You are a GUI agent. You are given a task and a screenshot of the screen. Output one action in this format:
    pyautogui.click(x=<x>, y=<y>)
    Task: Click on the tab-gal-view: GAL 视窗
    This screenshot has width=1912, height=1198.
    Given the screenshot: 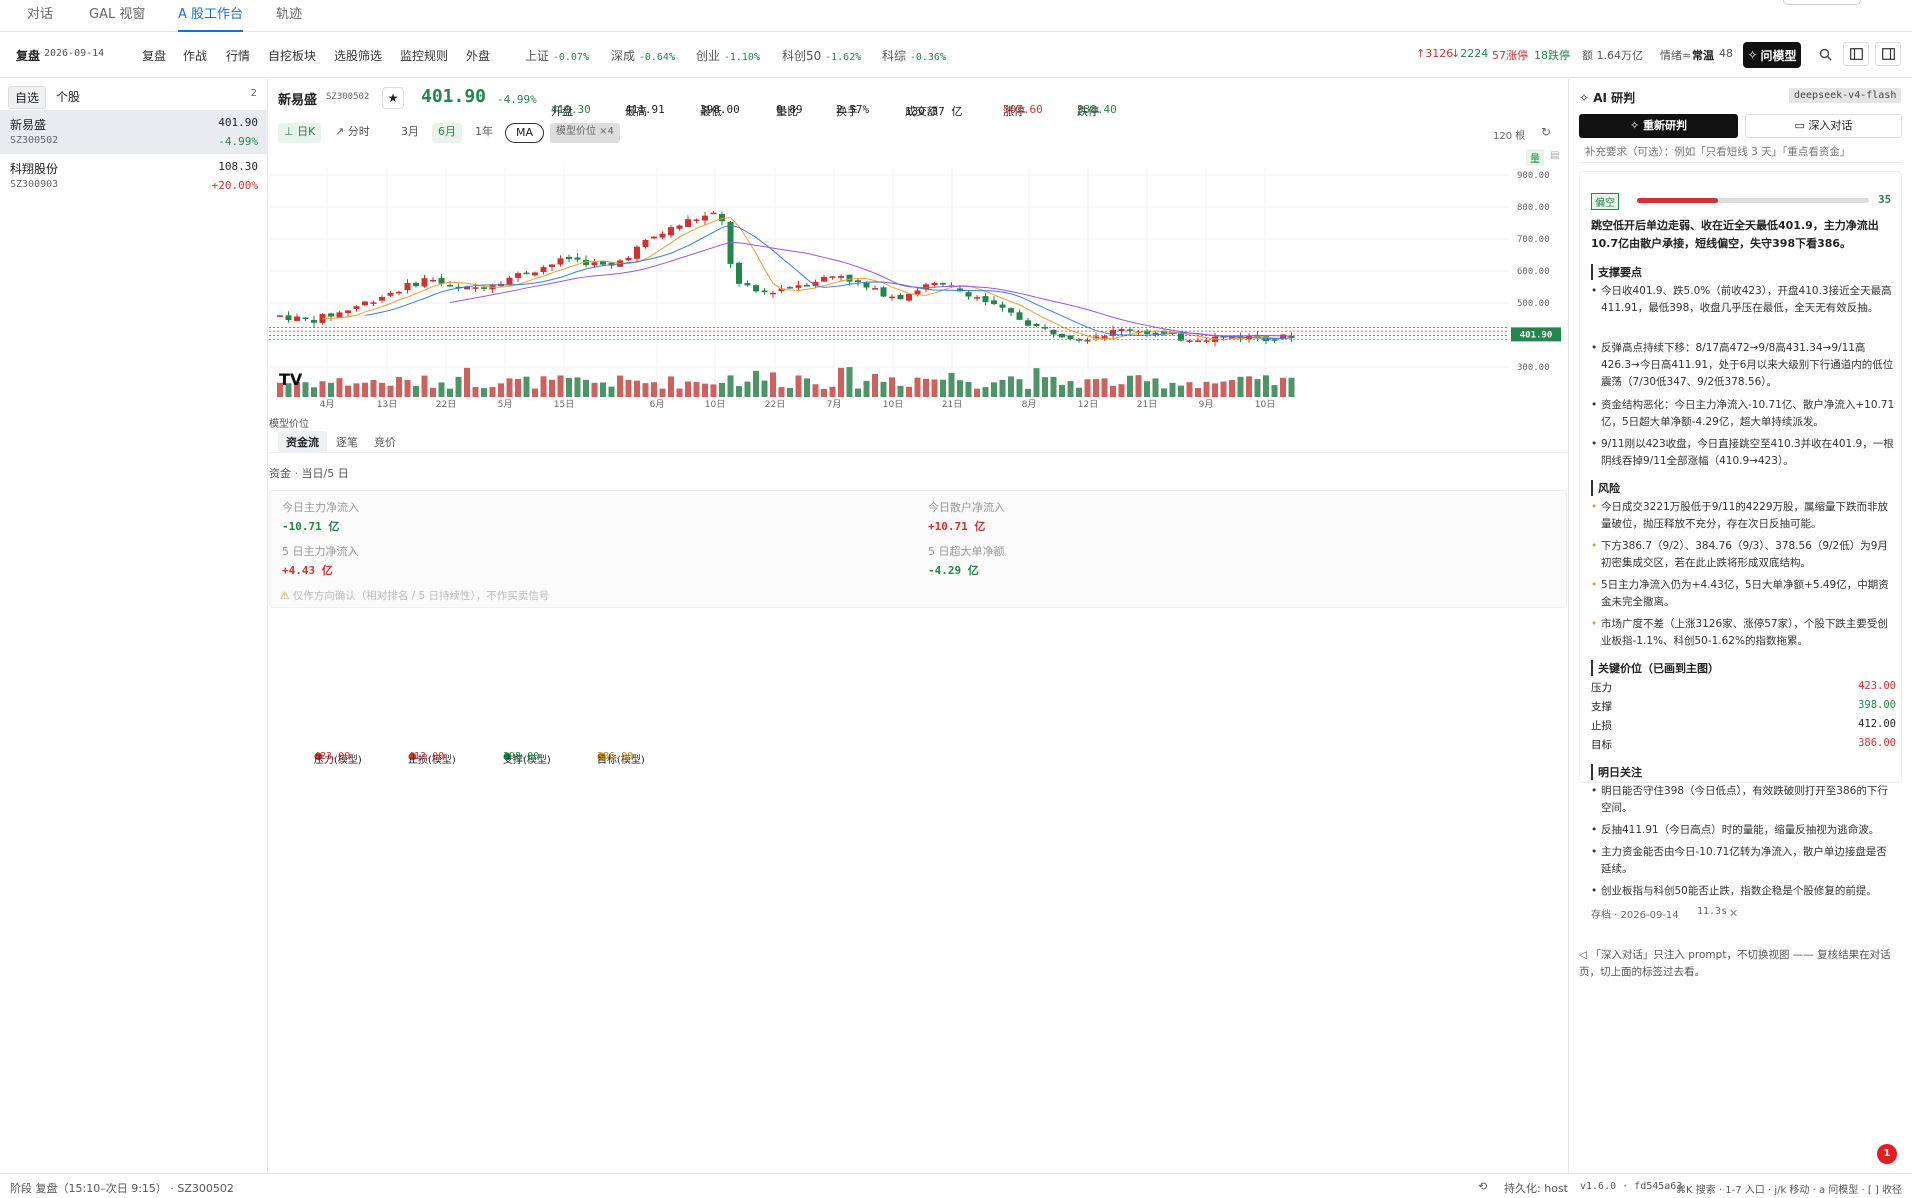 What is the action you would take?
    pyautogui.click(x=117, y=16)
    